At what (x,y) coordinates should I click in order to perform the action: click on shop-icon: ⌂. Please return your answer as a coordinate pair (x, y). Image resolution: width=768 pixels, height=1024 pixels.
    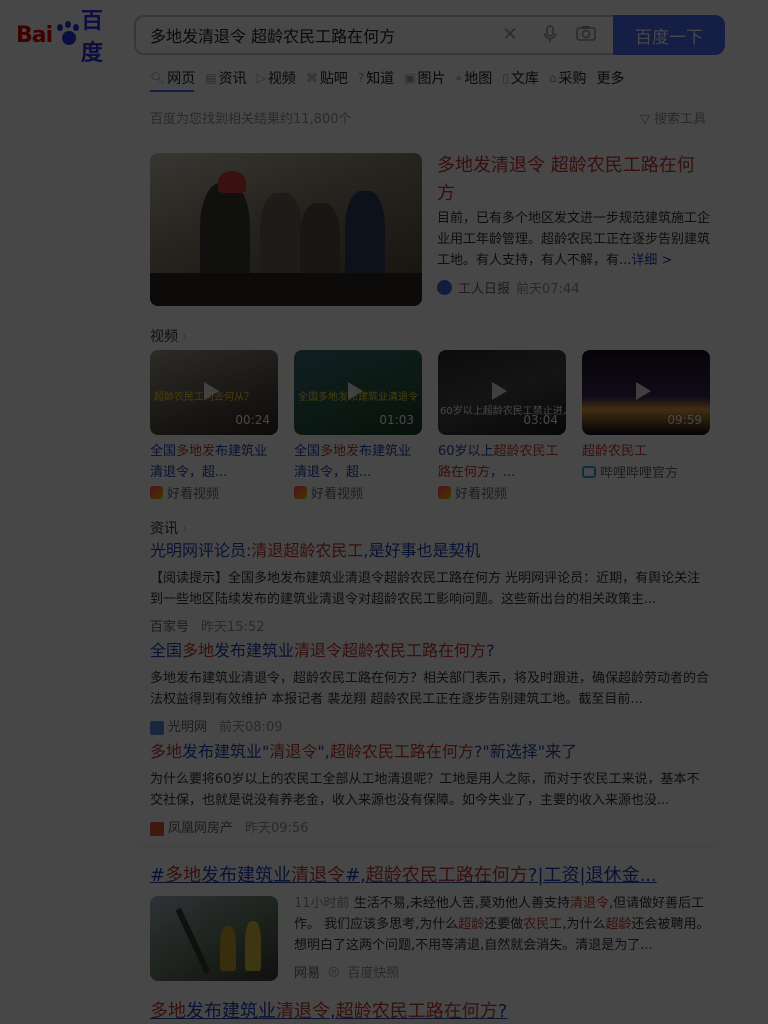
    Looking at the image, I should click on (552, 78).